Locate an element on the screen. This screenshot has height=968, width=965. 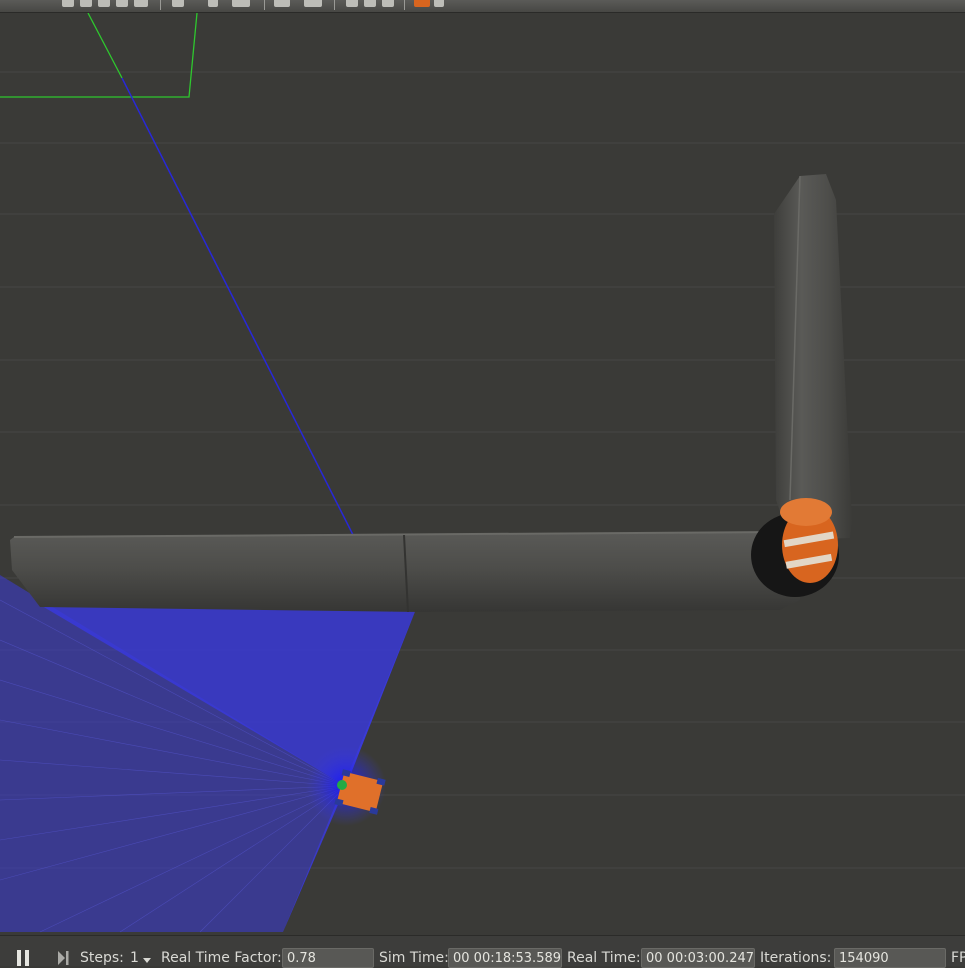
iterations-field: 154090 is located at coordinates (890, 958).